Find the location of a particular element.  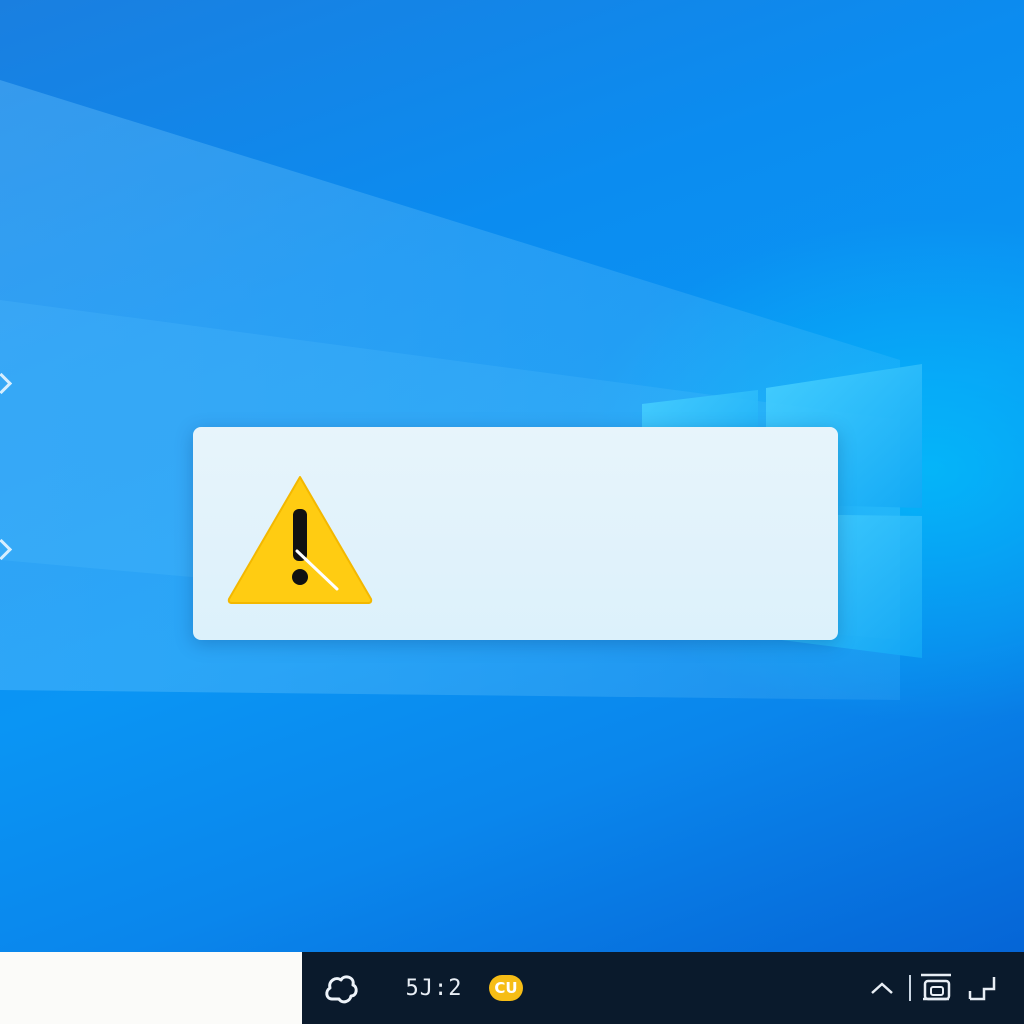

badge-label: CU is located at coordinates (506, 988).